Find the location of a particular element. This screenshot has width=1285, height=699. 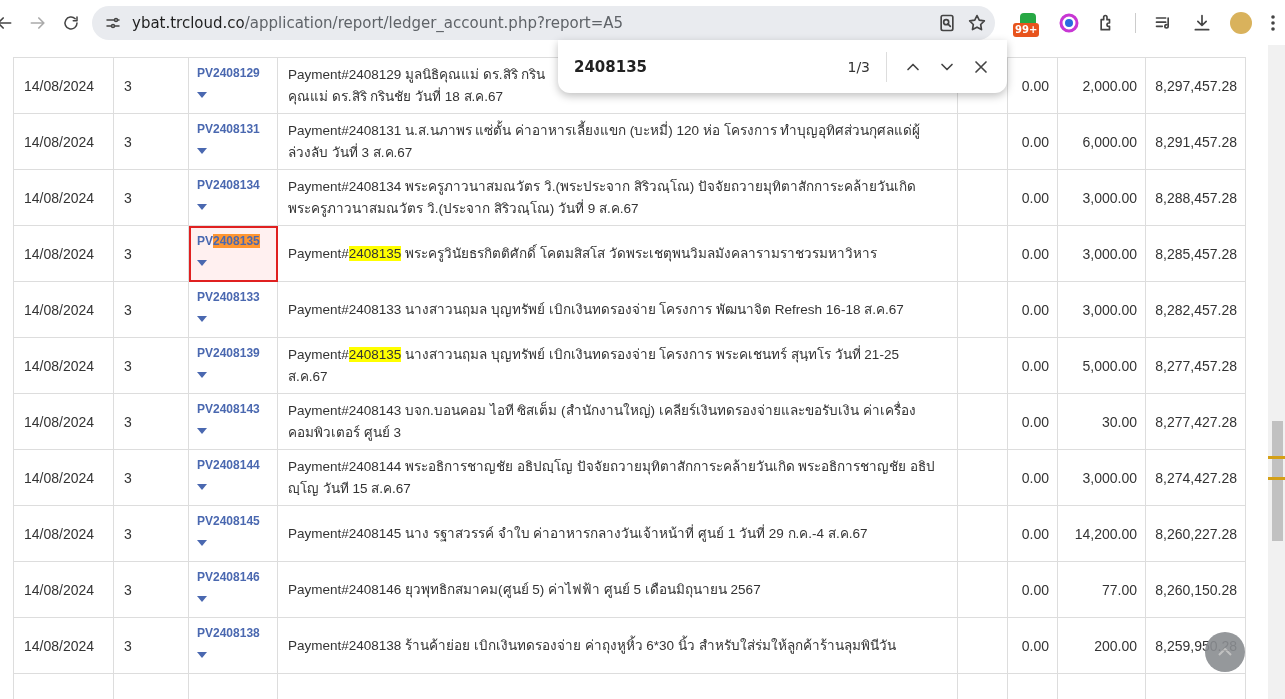

voucher-link: PV2408133 is located at coordinates (228, 297).